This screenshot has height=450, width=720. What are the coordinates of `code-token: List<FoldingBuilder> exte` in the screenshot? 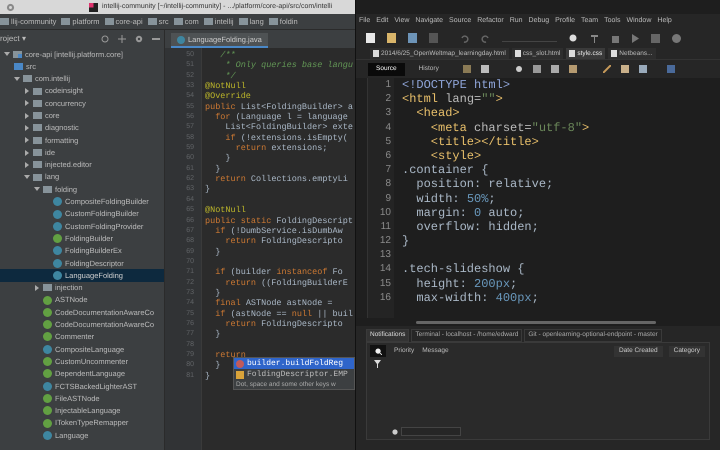 It's located at (288, 127).